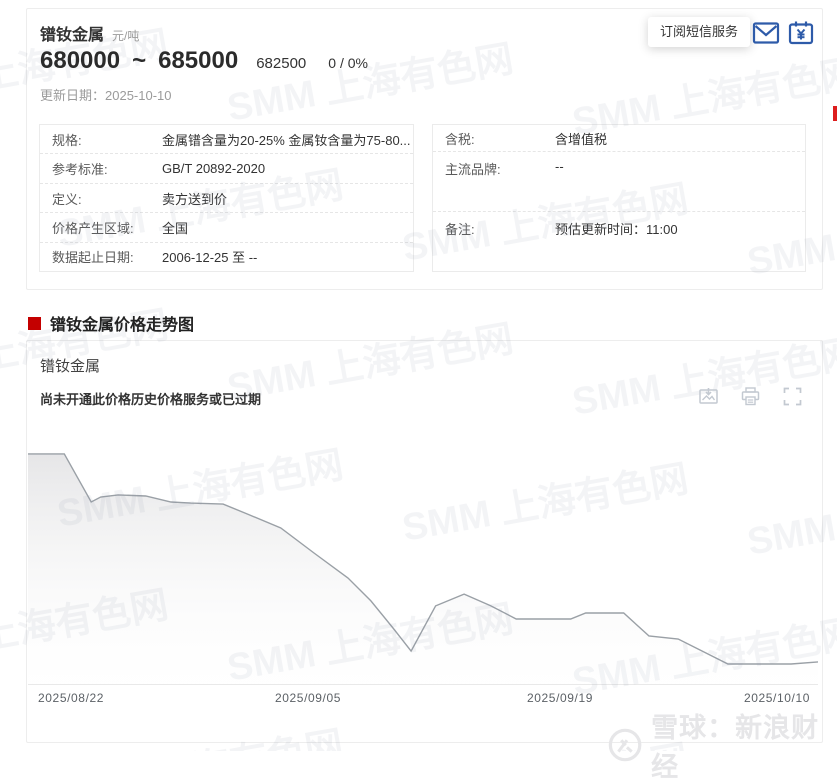 The height and width of the screenshot is (784, 837). I want to click on mail-subscribe-button, so click(766, 33).